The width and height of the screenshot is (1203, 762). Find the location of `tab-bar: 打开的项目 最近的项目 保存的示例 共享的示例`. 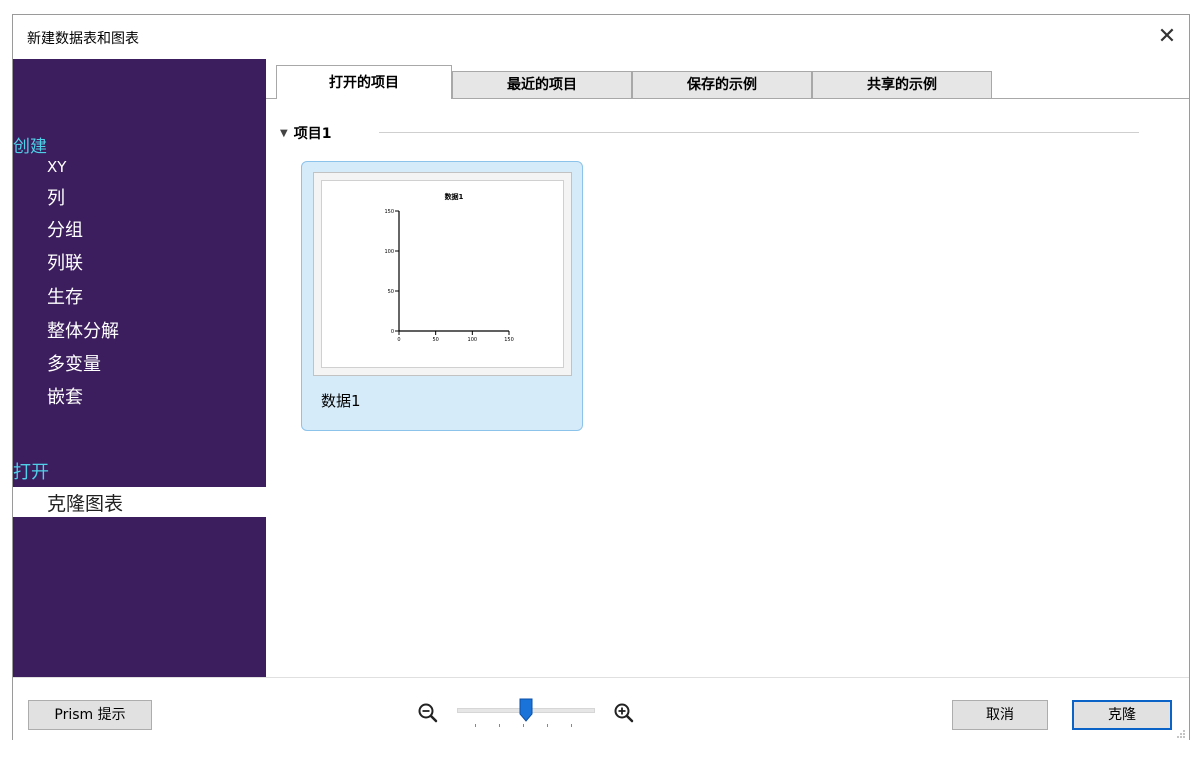

tab-bar: 打开的项目 最近的项目 保存的示例 共享的示例 is located at coordinates (727, 79).